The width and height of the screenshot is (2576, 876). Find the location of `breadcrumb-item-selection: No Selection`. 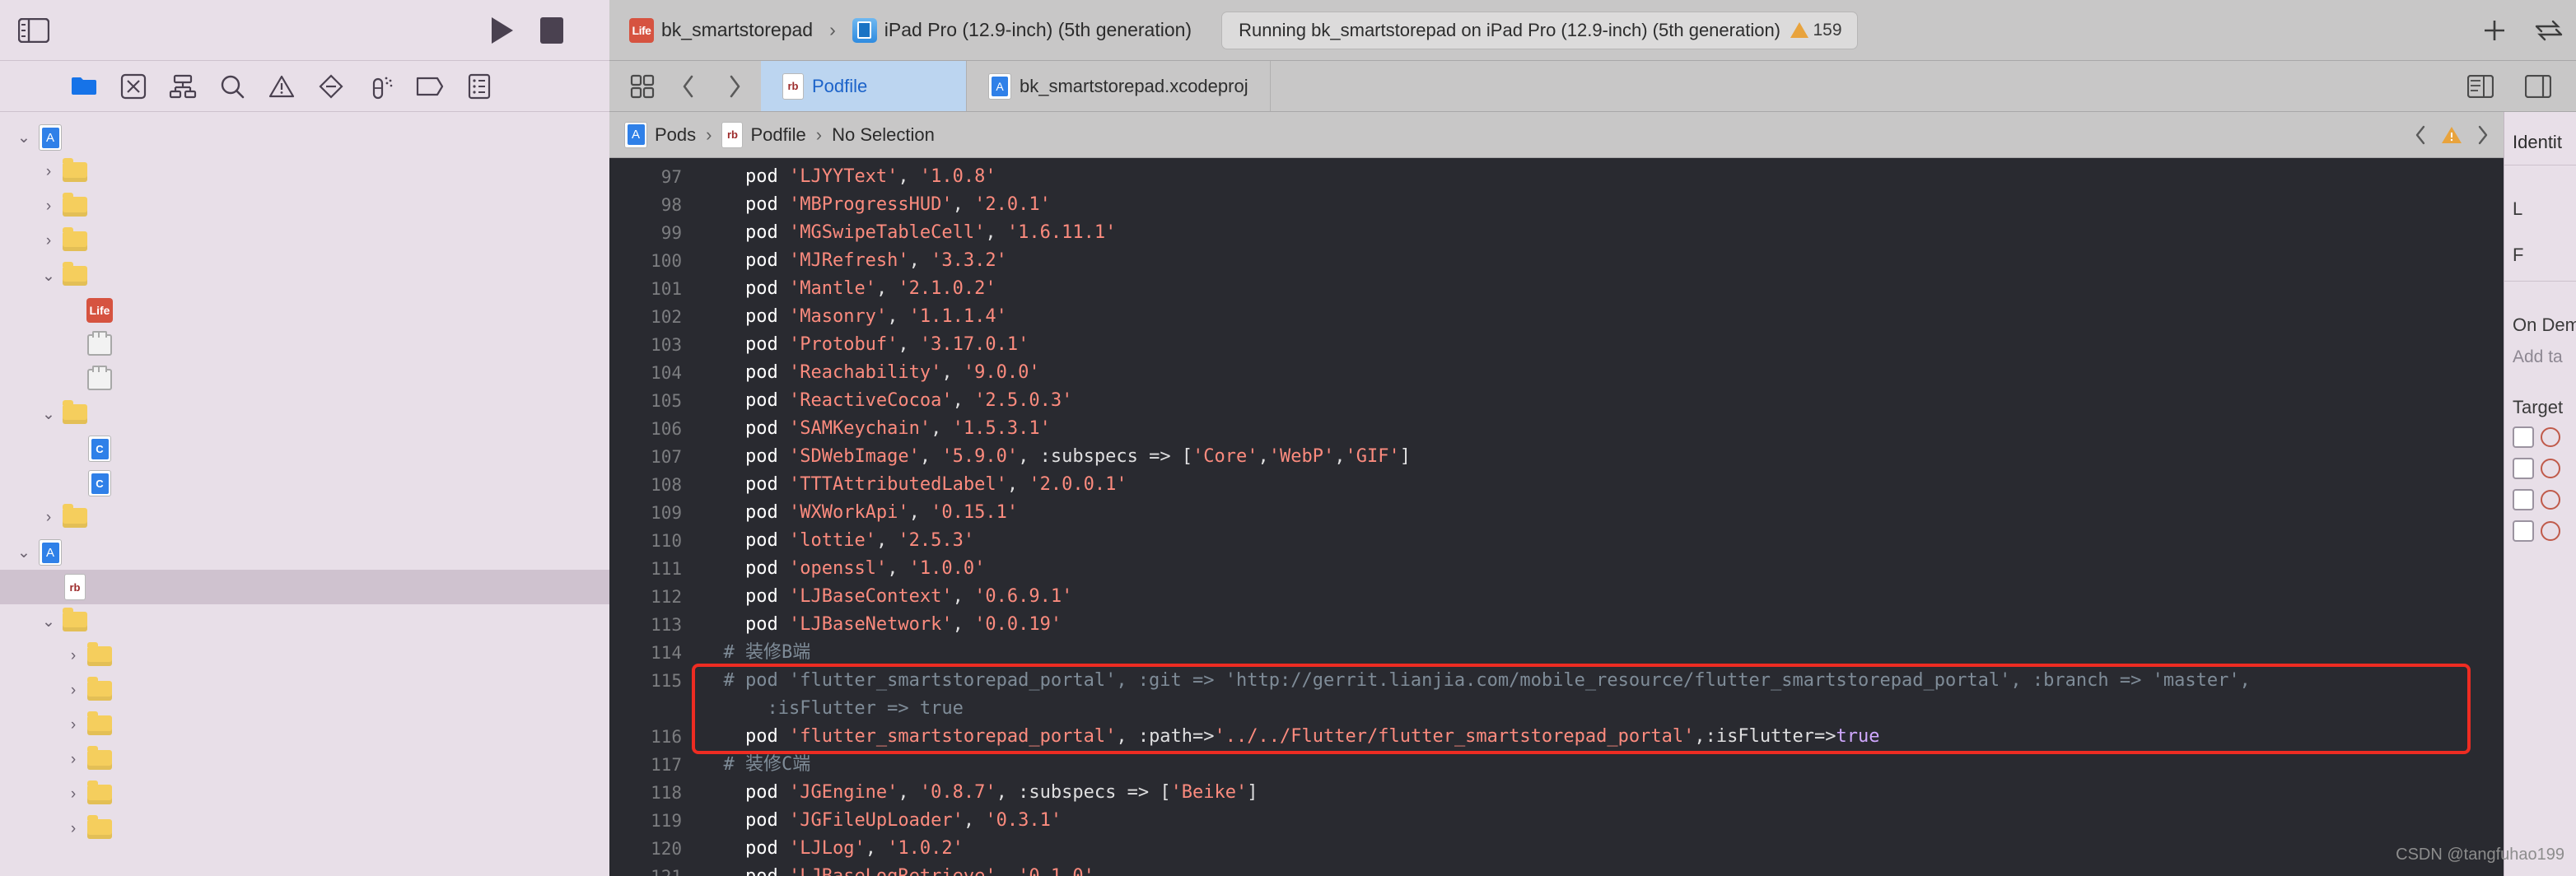

breadcrumb-item-selection: No Selection is located at coordinates (883, 135).